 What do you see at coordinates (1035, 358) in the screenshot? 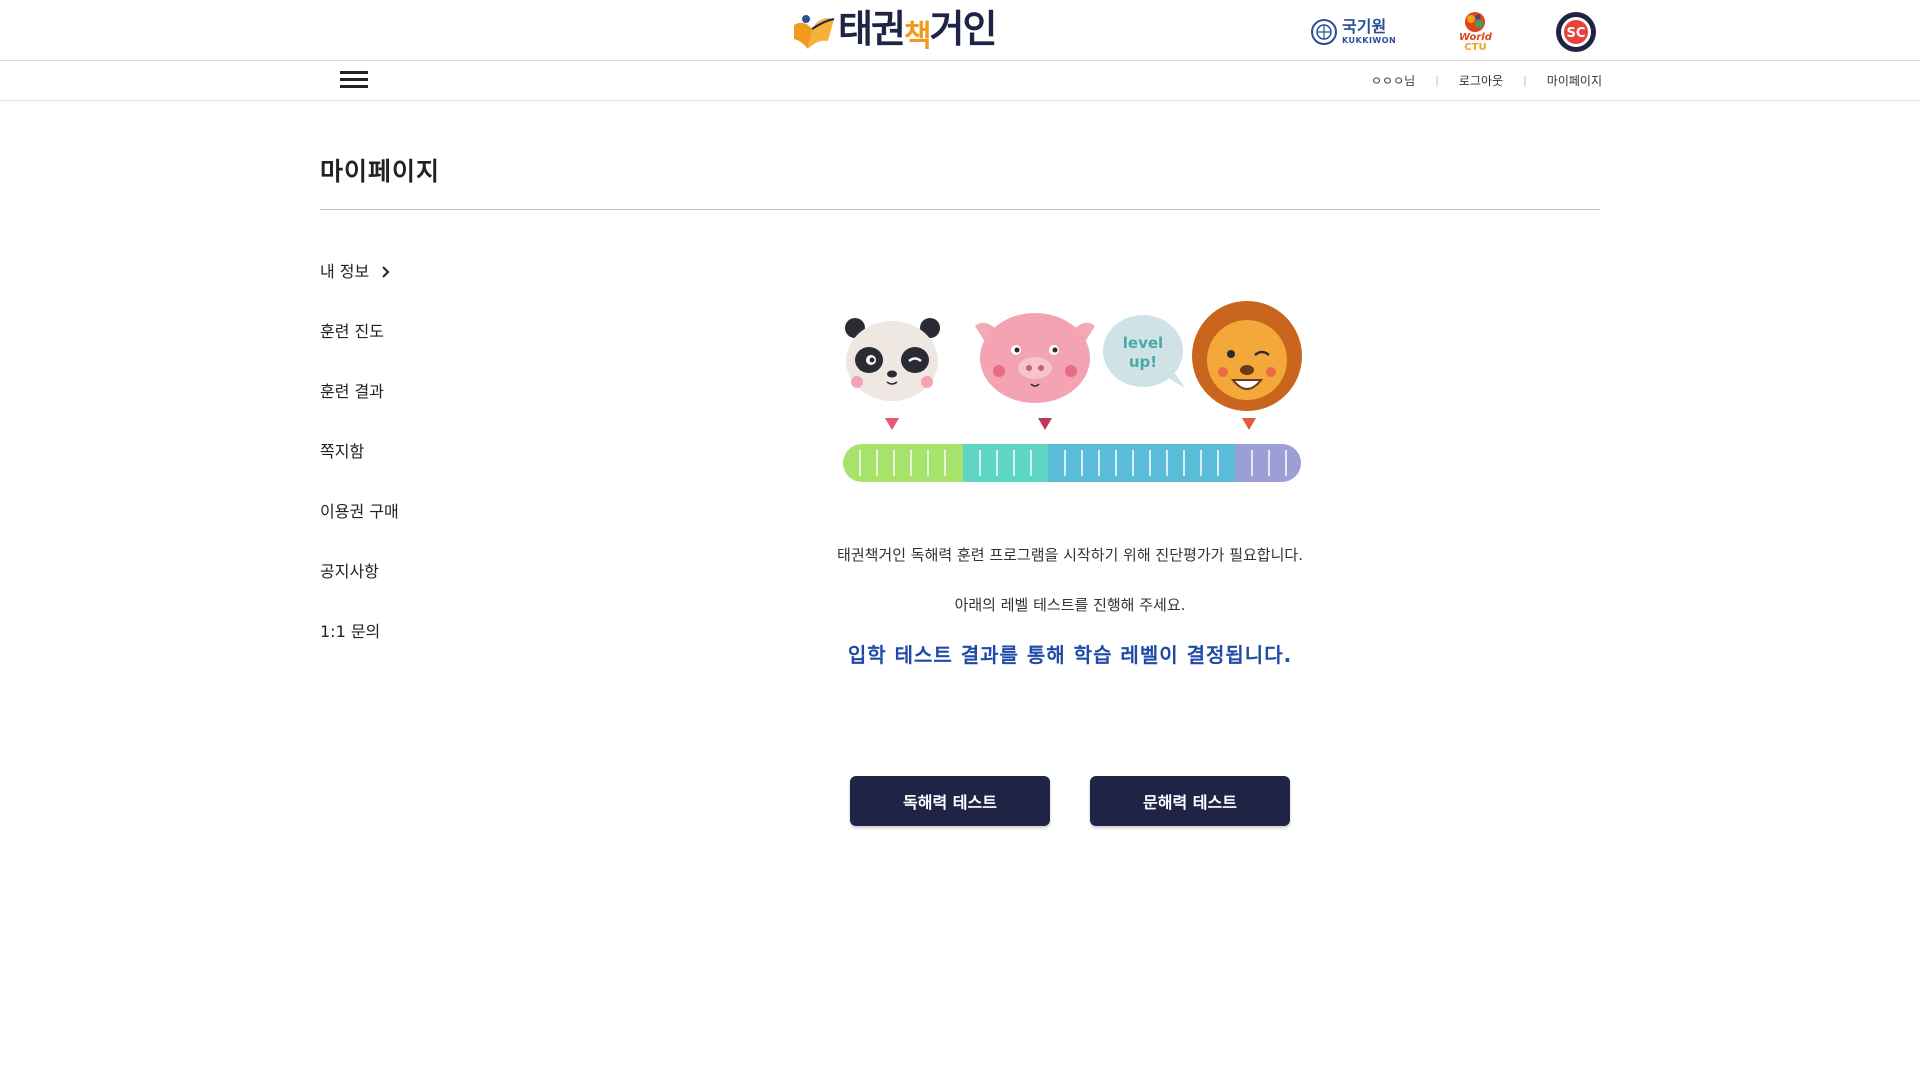
I see `pig-icon` at bounding box center [1035, 358].